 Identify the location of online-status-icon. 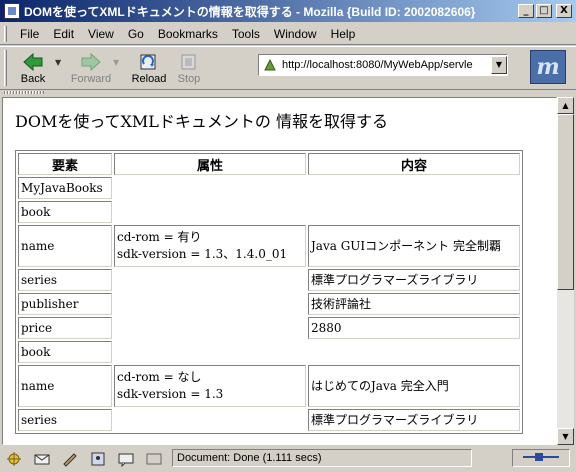
(541, 458).